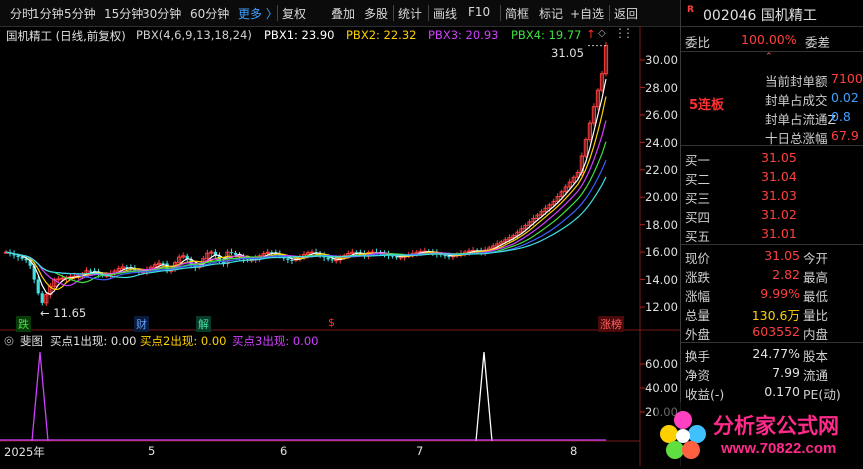 The width and height of the screenshot is (863, 469). Describe the element at coordinates (779, 448) in the screenshot. I see `watermark-url: www.70822.com` at that location.